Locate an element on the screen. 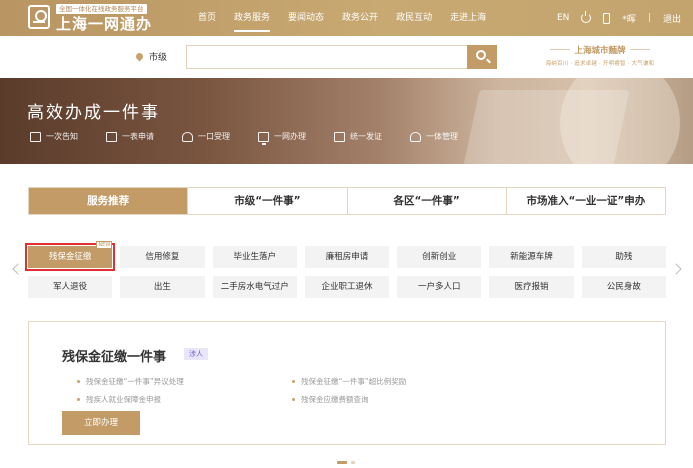 Image resolution: width=693 pixels, height=468 pixels. service-item: 军人退役 is located at coordinates (70, 287).